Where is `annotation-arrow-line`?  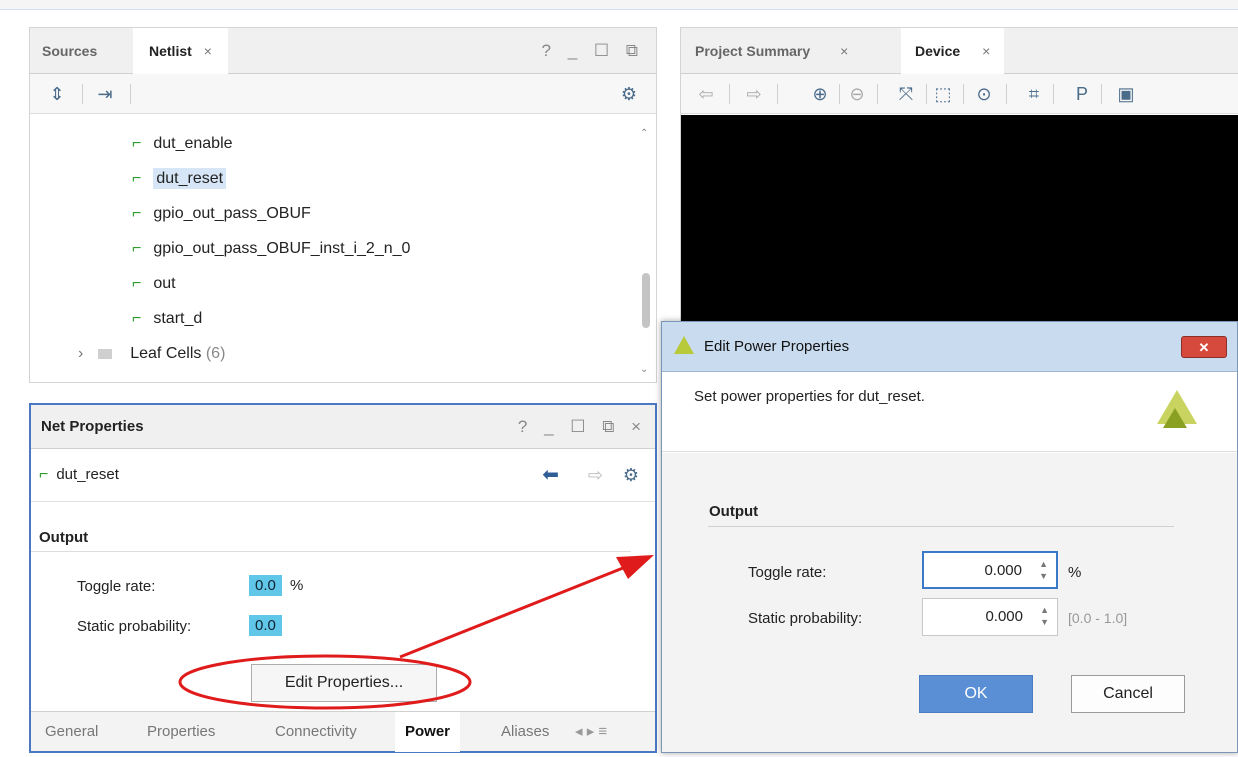
annotation-arrow-line is located at coordinates (514, 611).